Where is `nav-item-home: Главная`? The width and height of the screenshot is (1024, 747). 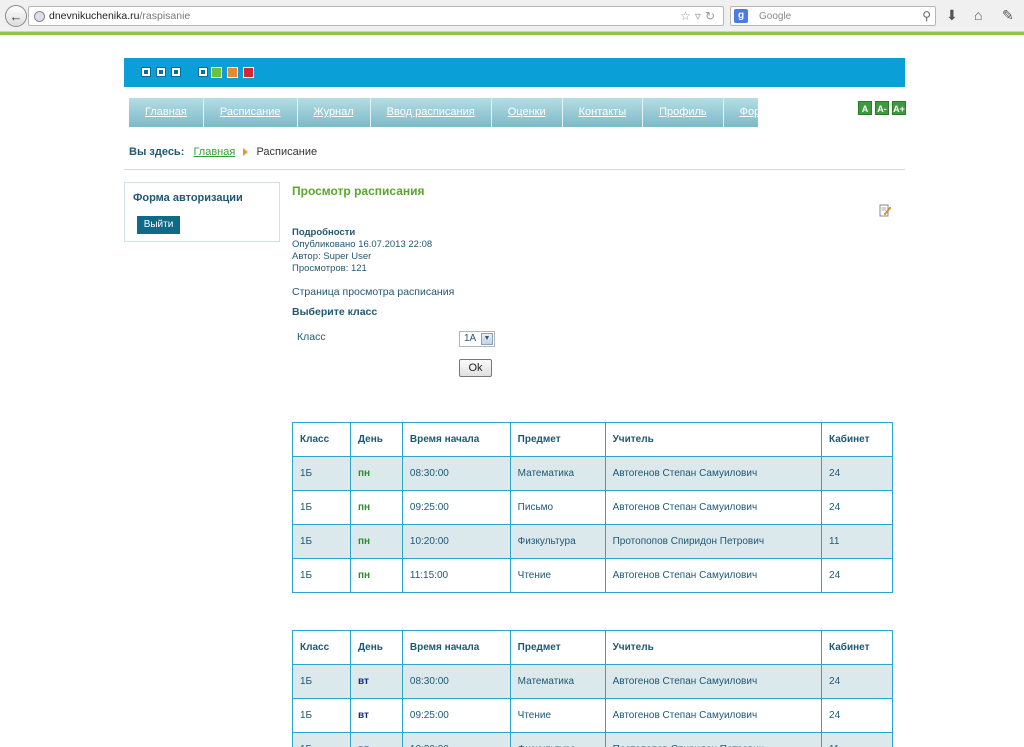
nav-item-home: Главная is located at coordinates (166, 112).